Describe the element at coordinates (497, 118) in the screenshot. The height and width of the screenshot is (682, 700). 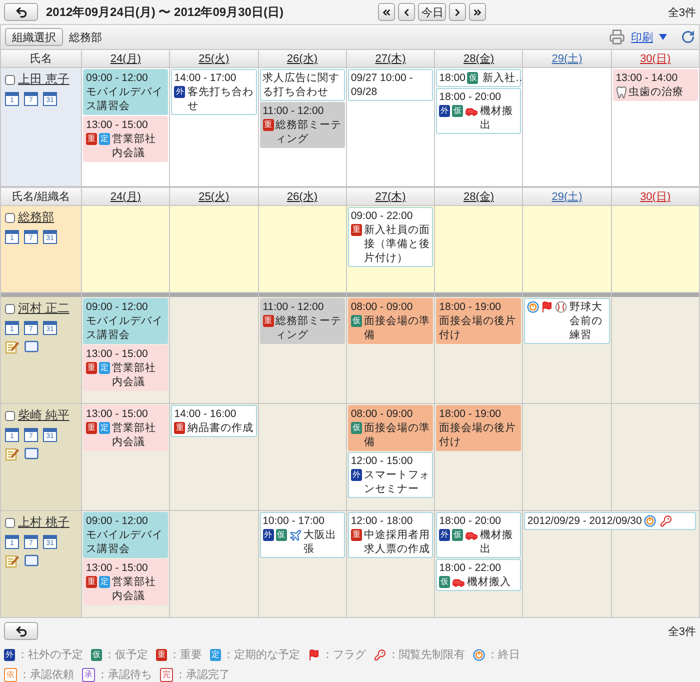
I see `event-title: 機材搬出` at that location.